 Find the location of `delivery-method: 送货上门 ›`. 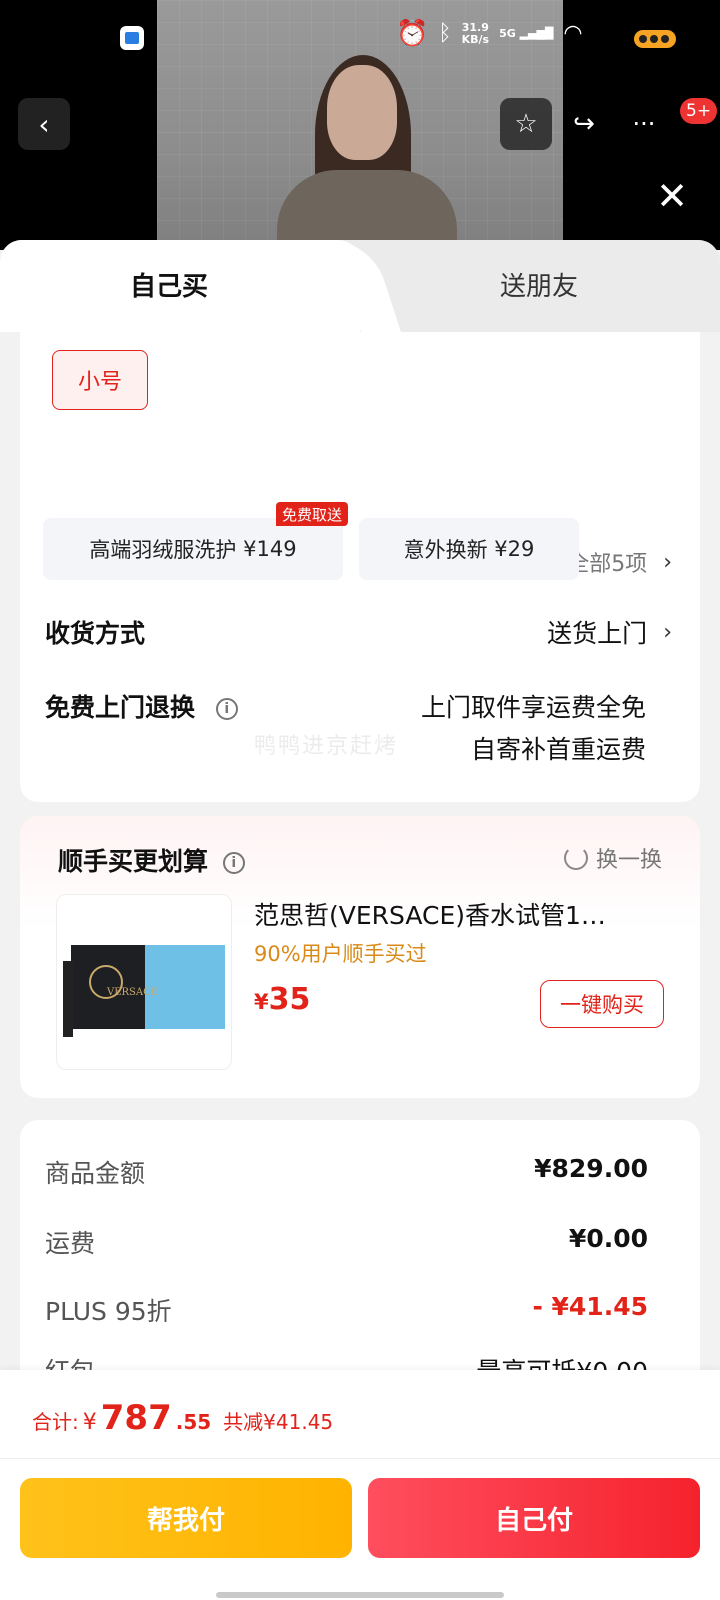

delivery-method: 送货上门 › is located at coordinates (609, 632).